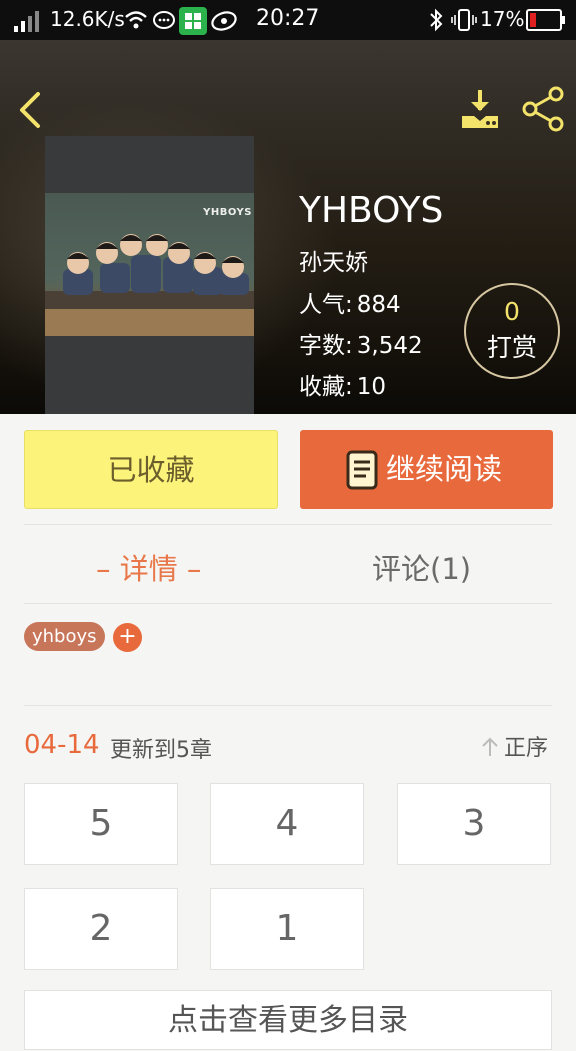 This screenshot has width=576, height=1051. I want to click on stat-value: 10, so click(371, 387).